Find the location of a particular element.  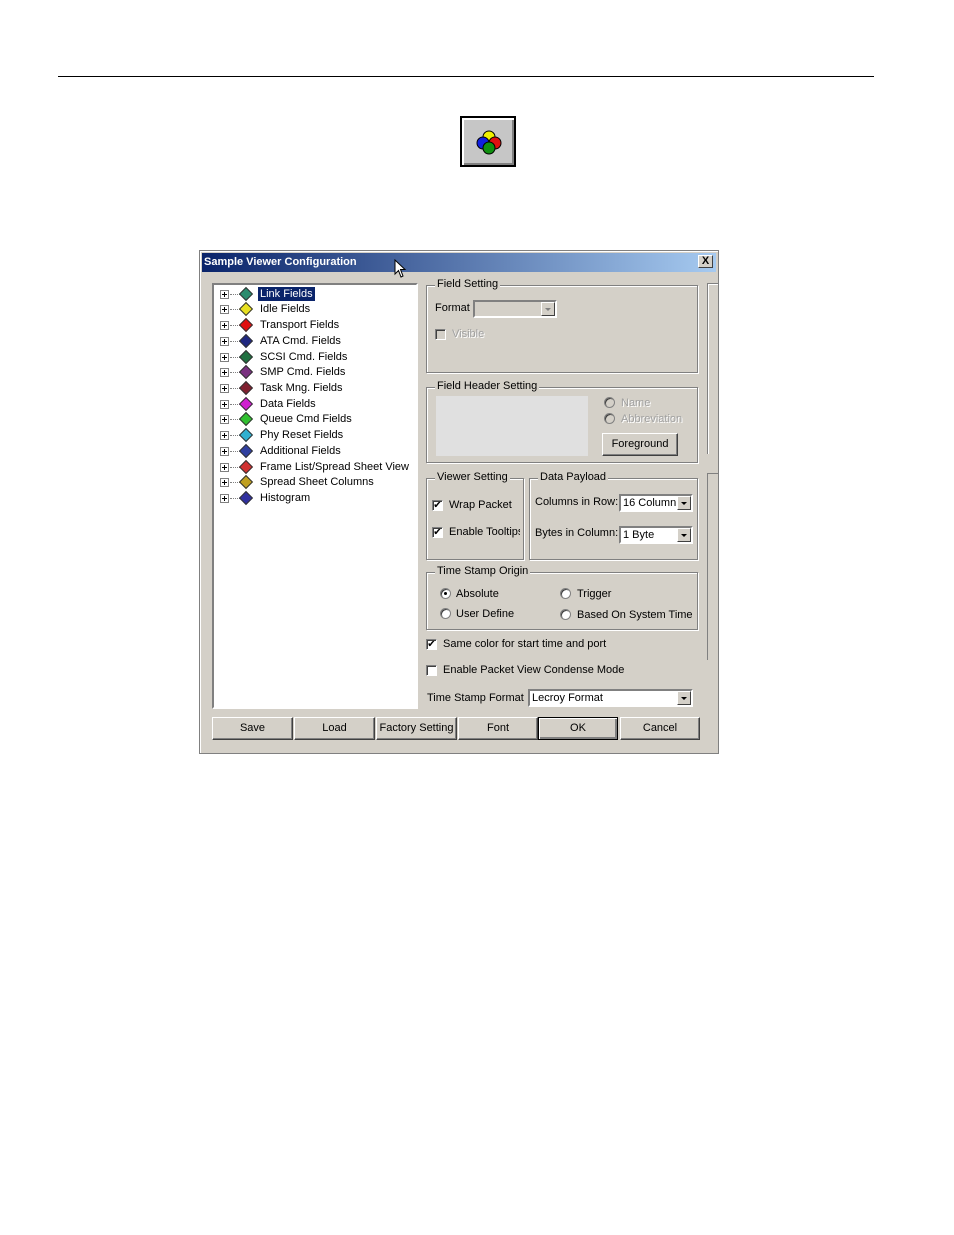

cancel-button: Cancel is located at coordinates (660, 728).